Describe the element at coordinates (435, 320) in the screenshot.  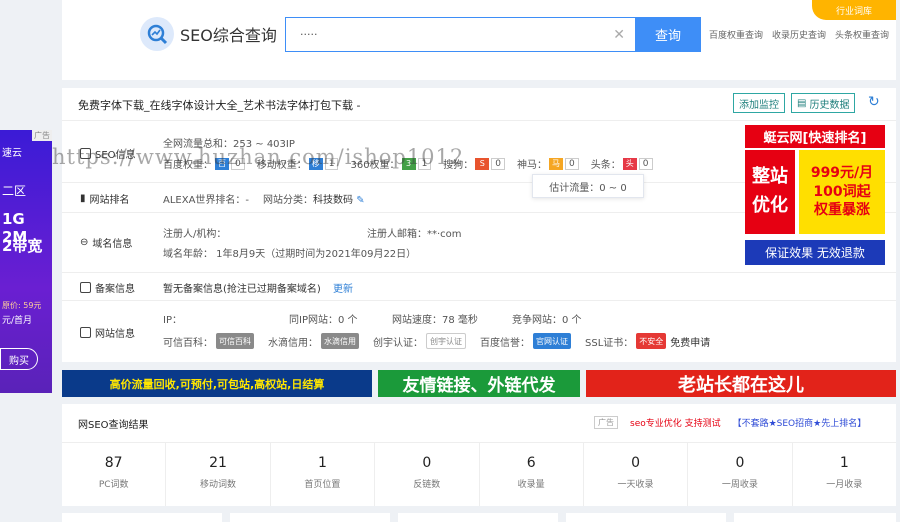
I see `site-speed: 网站速度：78 毫秒` at that location.